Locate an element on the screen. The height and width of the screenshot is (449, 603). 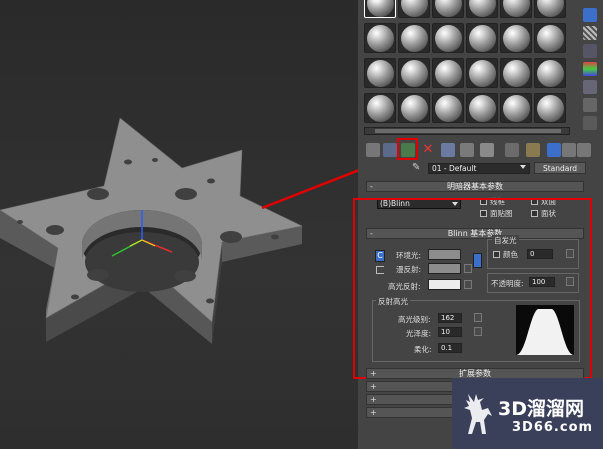
material-name-dropdown-arrow is located at coordinates (523, 167).